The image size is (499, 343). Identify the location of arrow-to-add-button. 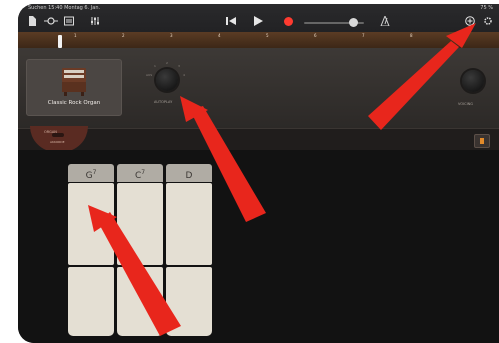
(422, 76).